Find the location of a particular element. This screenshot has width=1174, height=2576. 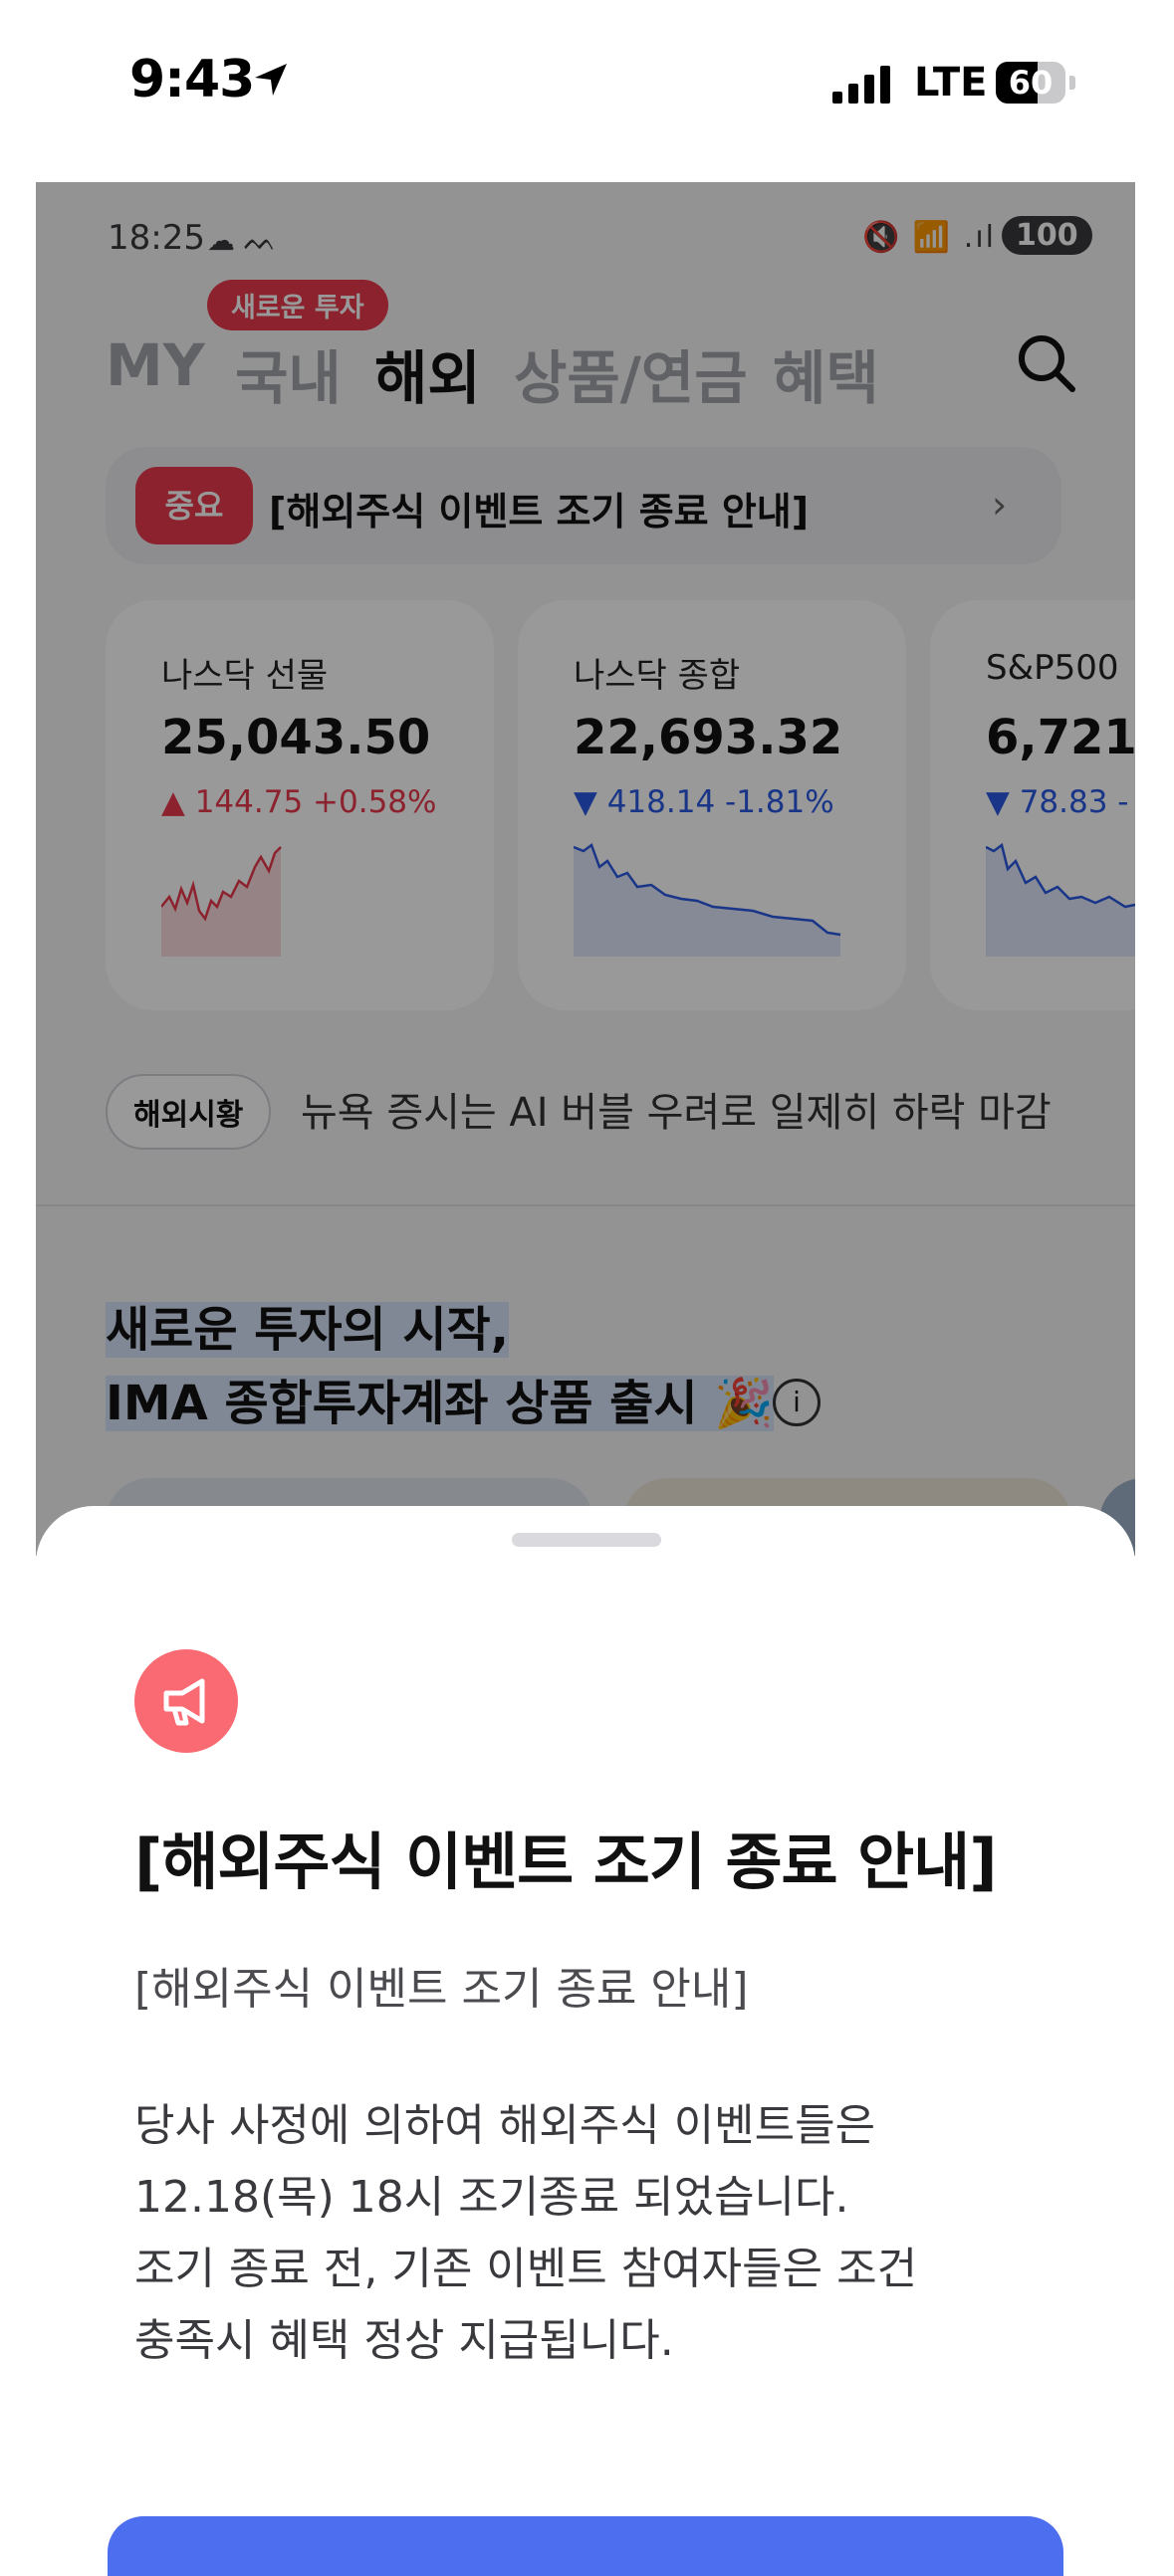

location-arrow-icon is located at coordinates (271, 82).